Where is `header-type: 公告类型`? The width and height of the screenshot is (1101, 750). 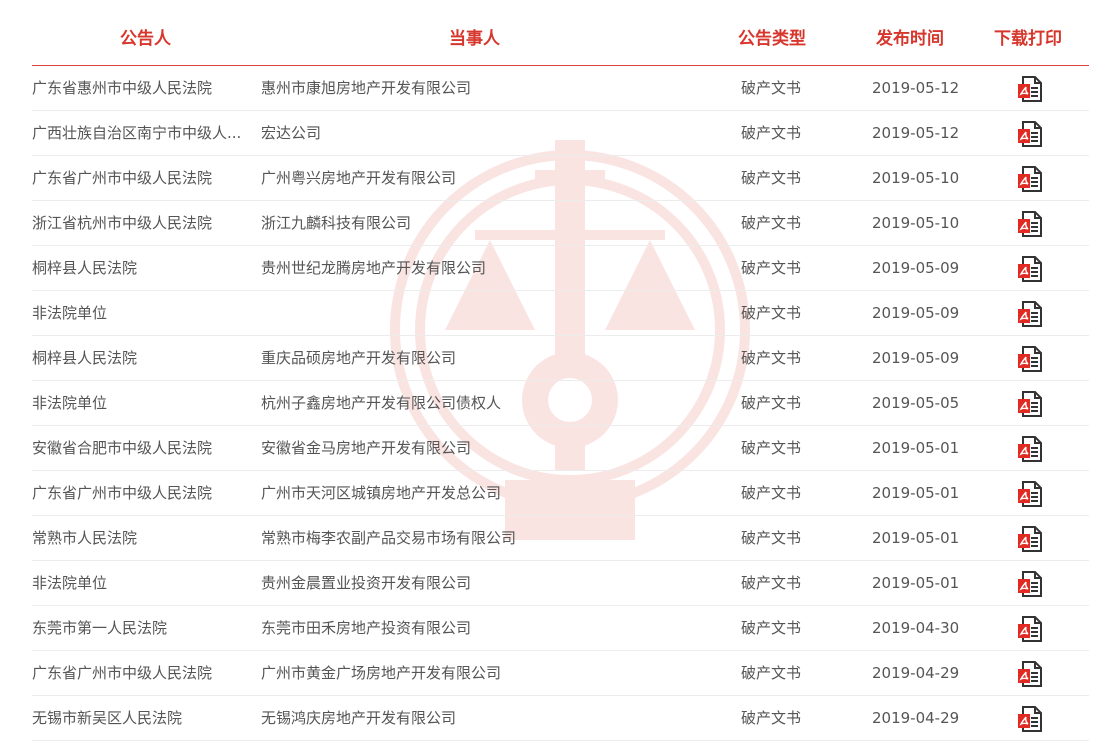
header-type: 公告类型 is located at coordinates (772, 39).